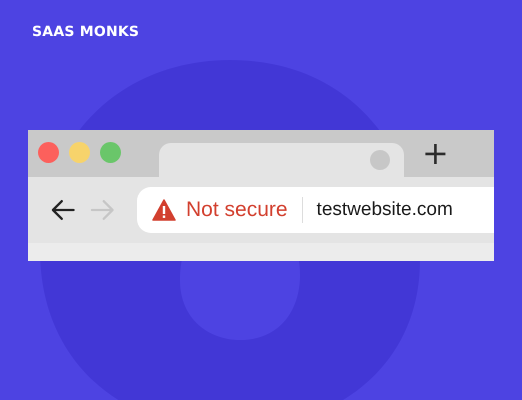 The image size is (522, 400). I want to click on back-arrow-icon, so click(63, 210).